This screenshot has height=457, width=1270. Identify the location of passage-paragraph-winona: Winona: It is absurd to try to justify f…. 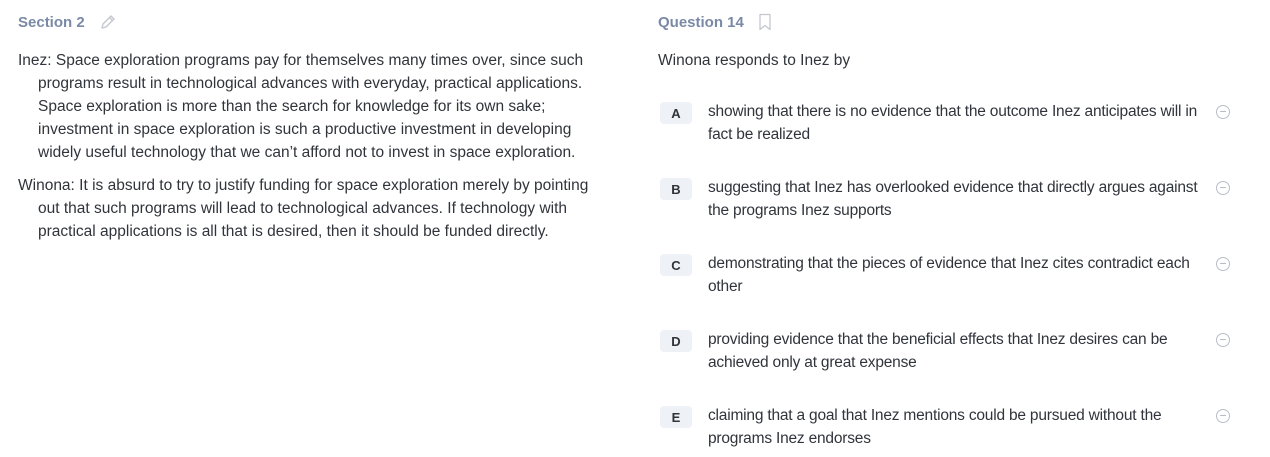
(303, 208).